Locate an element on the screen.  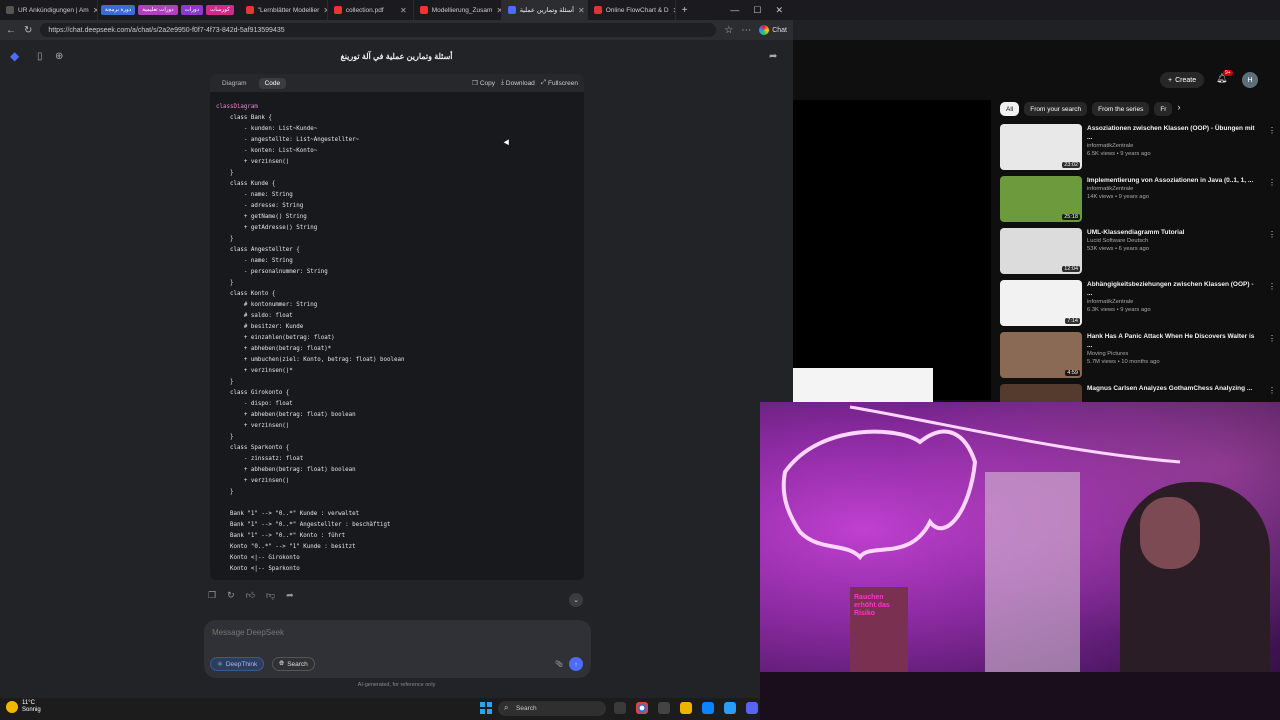
tab-flowchart: Online FlowChart & D ✕ is located at coordinates (632, 10).